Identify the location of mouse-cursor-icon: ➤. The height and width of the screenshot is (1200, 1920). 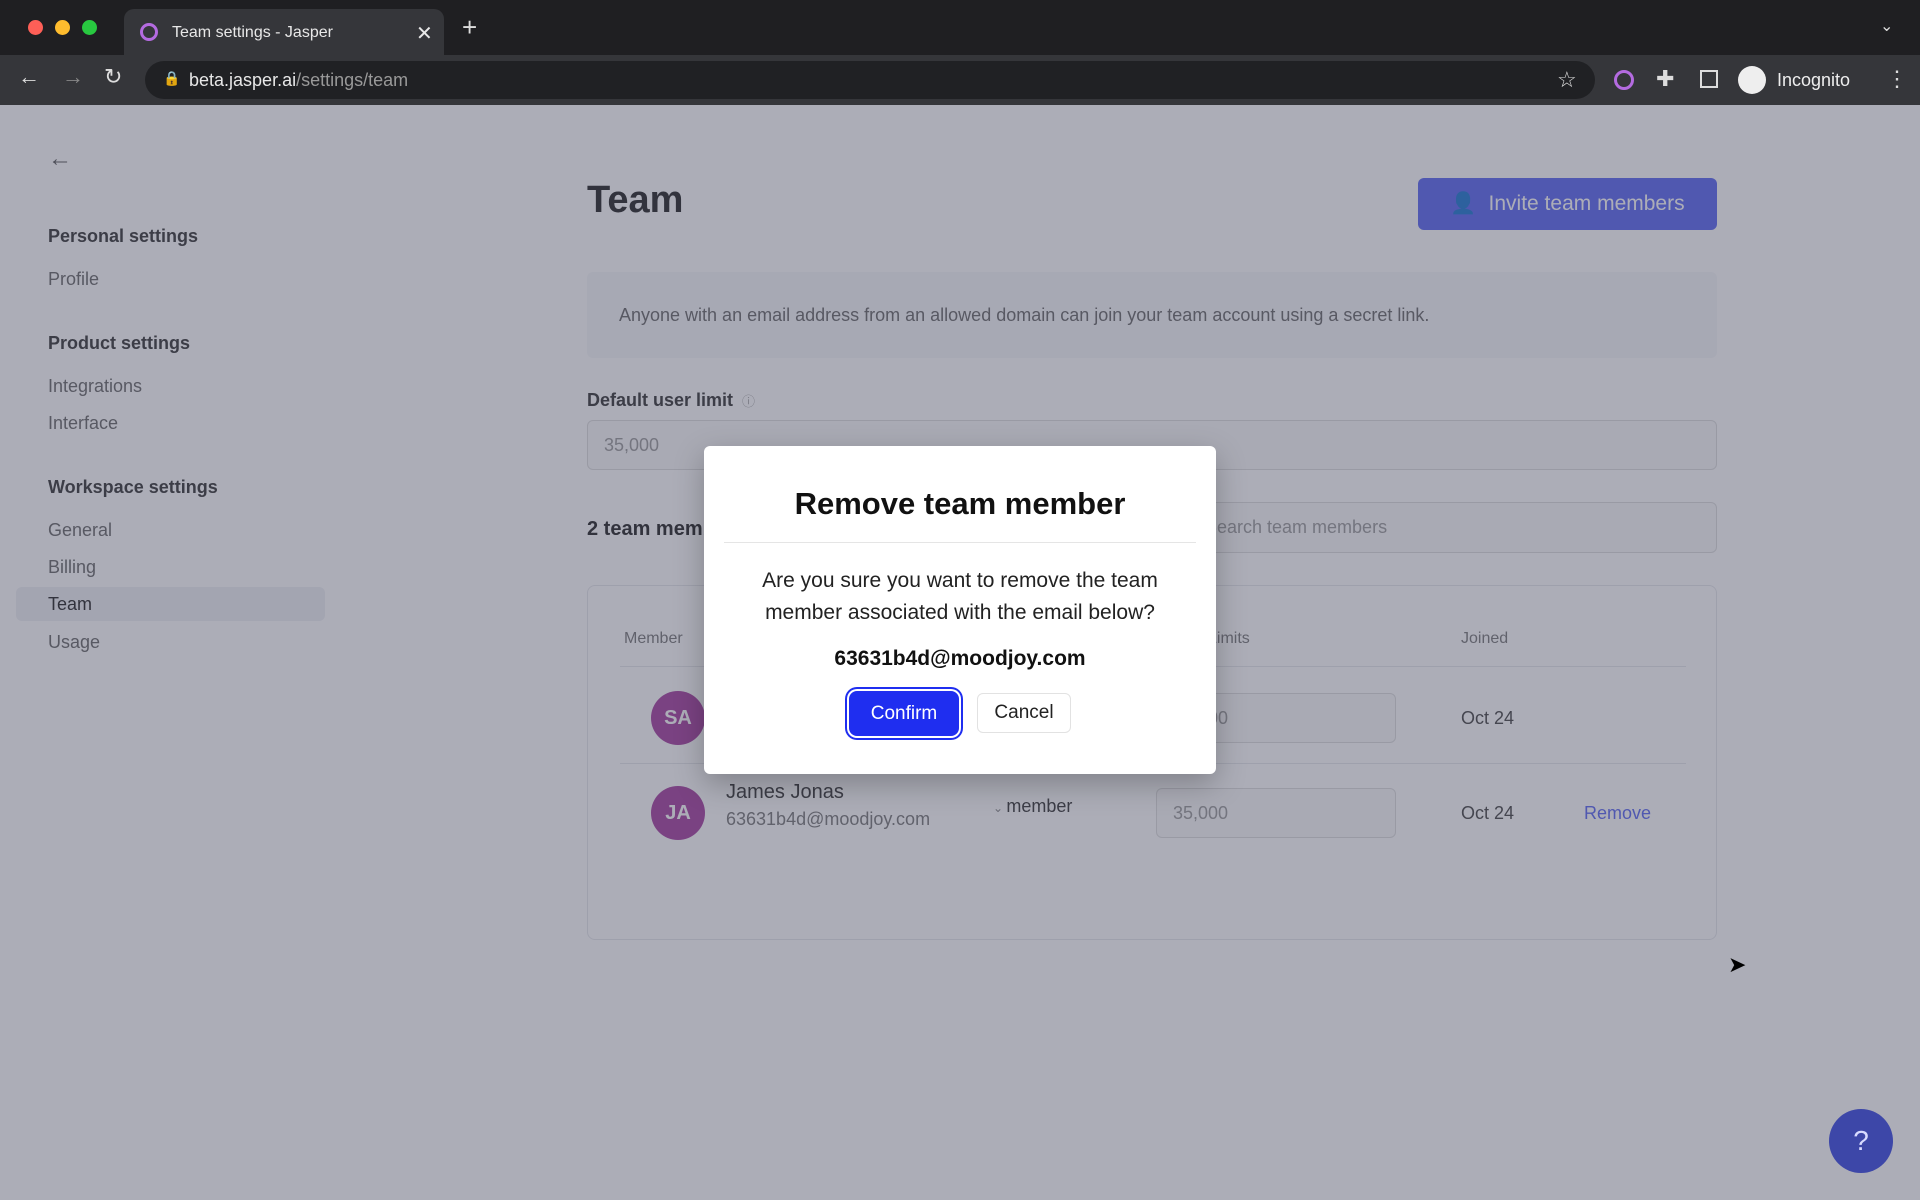
(1737, 964).